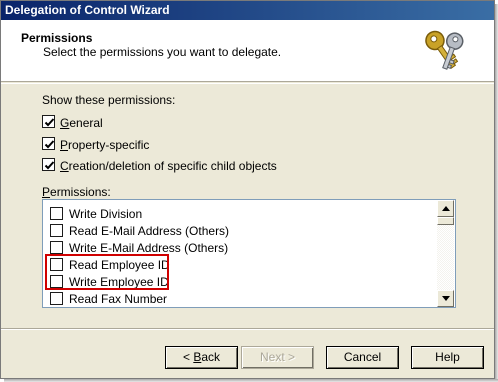 This screenshot has width=498, height=382. I want to click on page-title: Permissions, so click(57, 38).